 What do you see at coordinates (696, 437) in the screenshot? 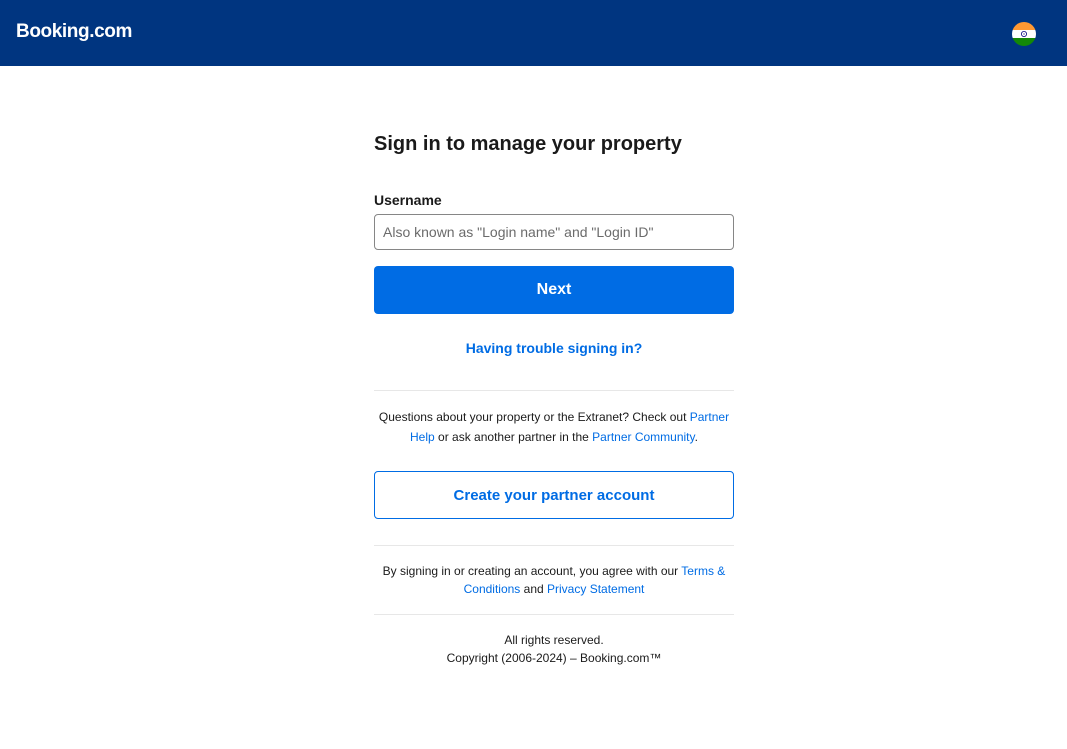
I see `help-text-part: .` at bounding box center [696, 437].